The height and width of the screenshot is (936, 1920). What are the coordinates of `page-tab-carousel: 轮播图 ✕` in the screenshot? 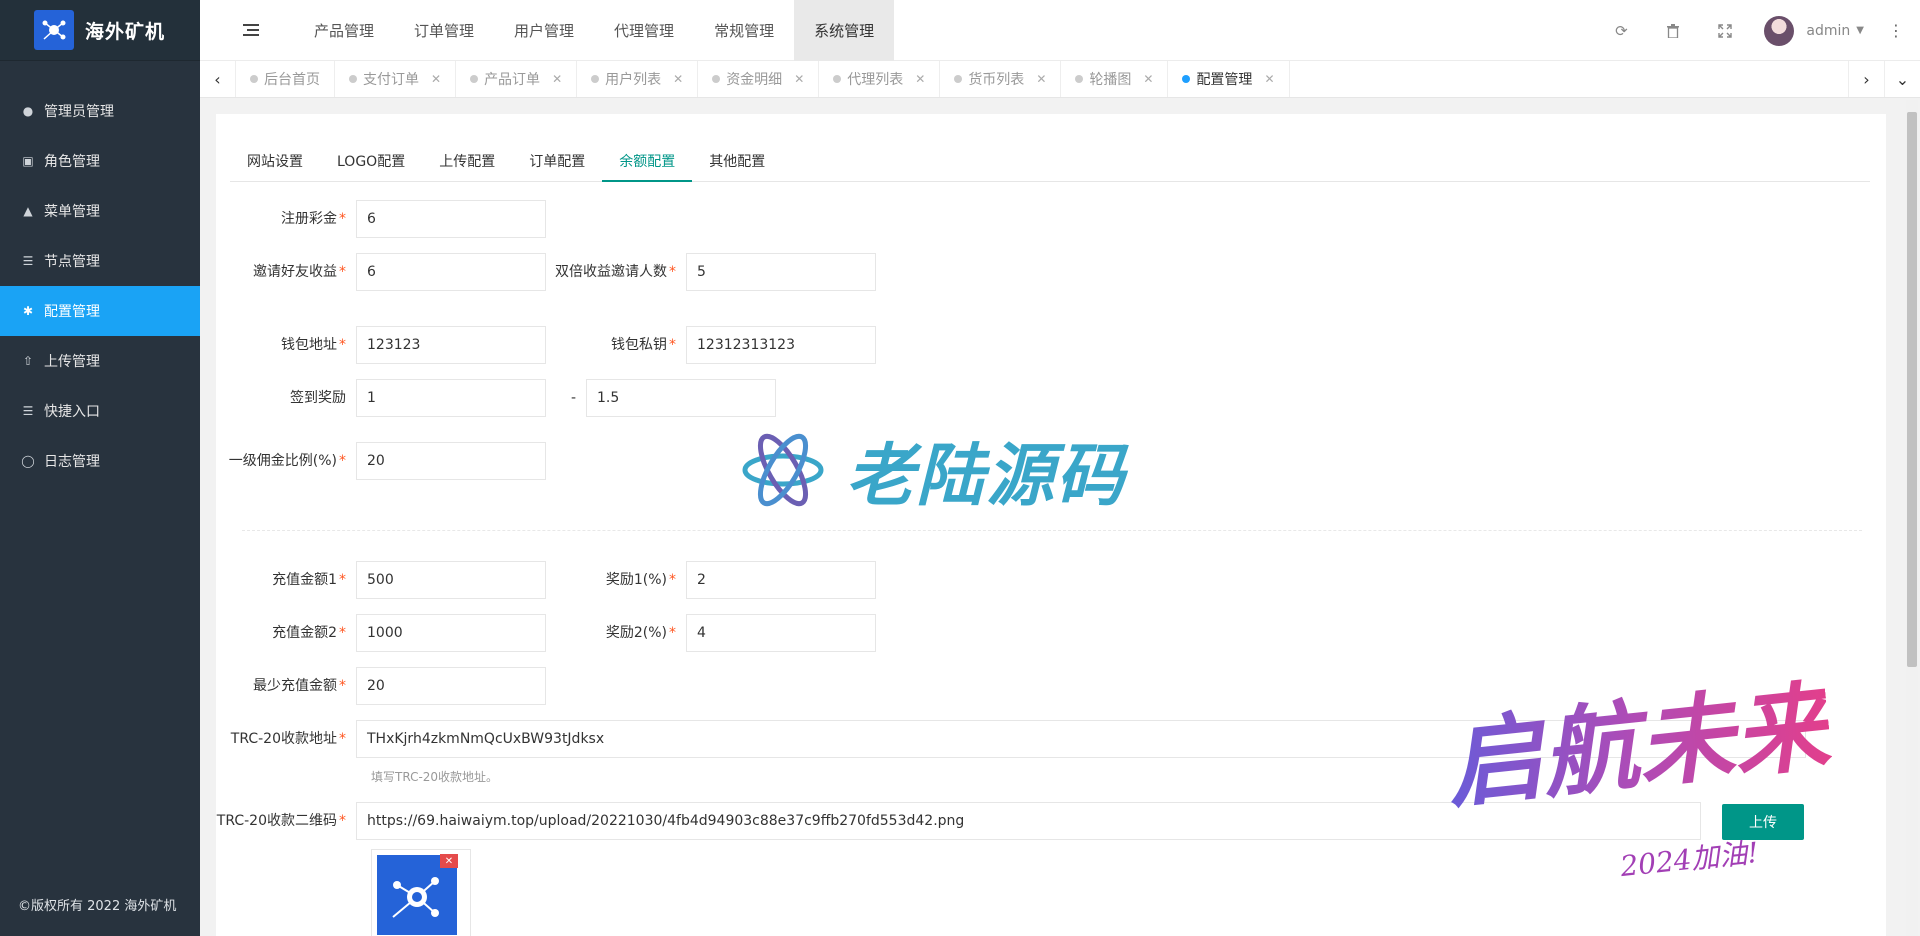 It's located at (1115, 79).